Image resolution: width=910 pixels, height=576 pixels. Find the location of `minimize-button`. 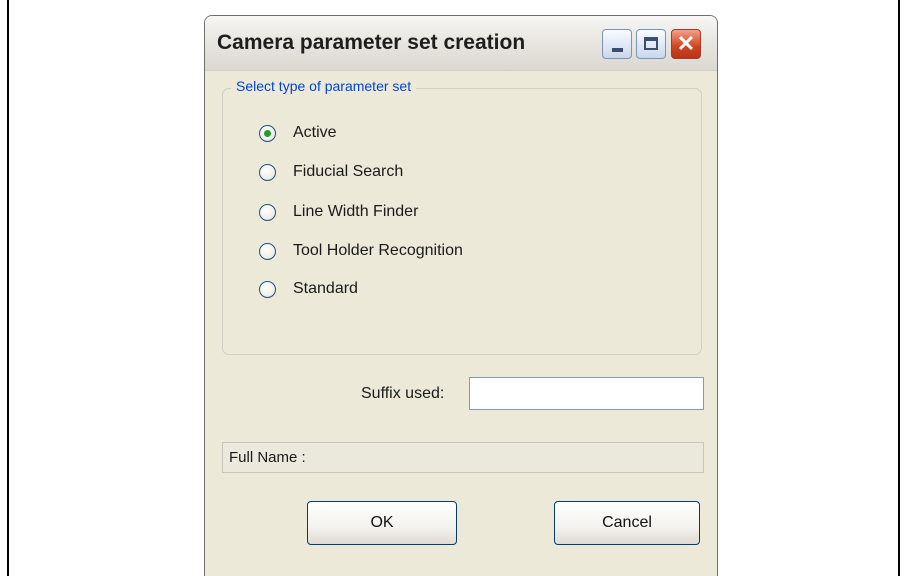

minimize-button is located at coordinates (617, 44).